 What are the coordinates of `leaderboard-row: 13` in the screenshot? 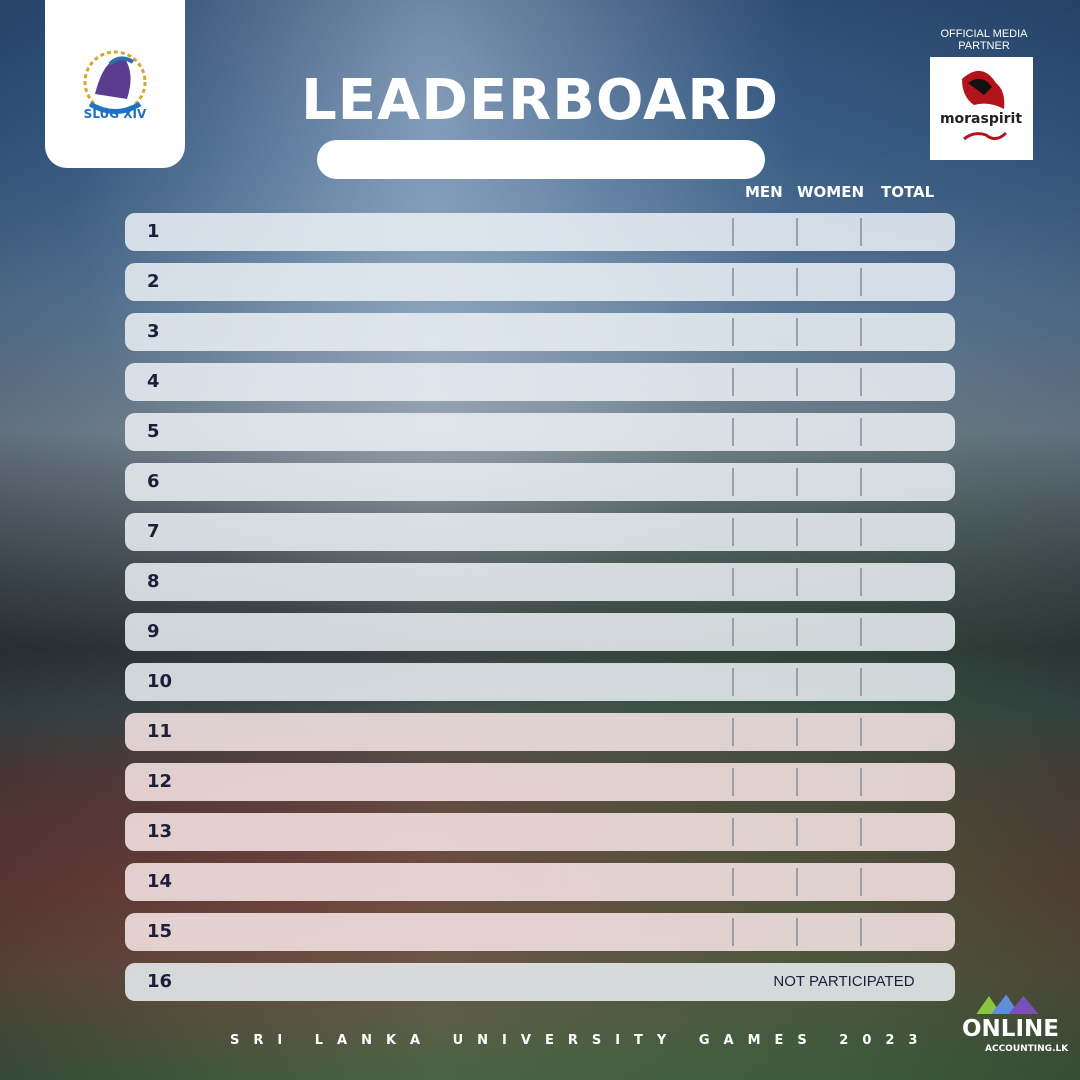 It's located at (540, 832).